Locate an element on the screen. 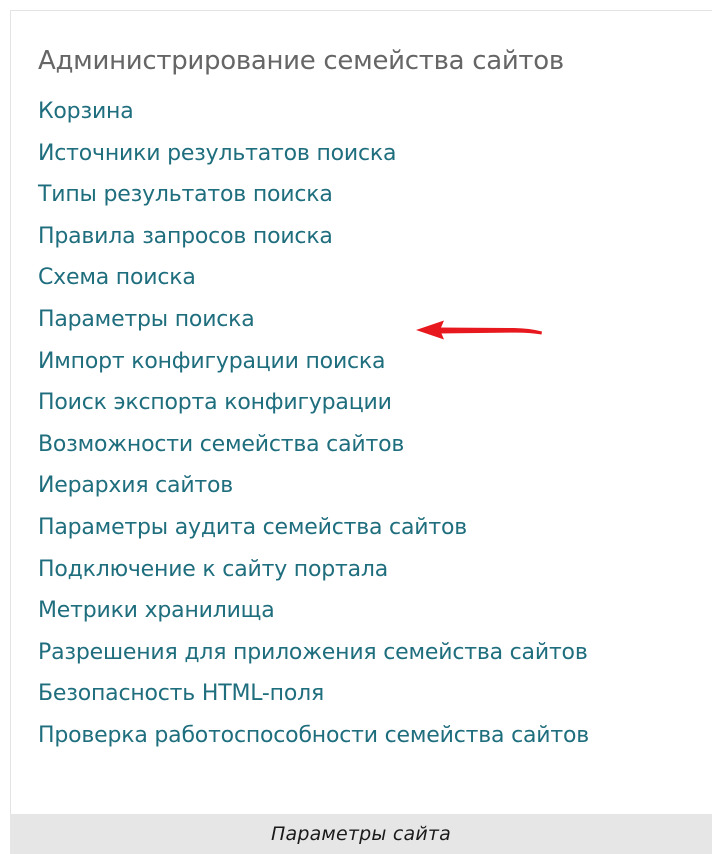 Image resolution: width=712 pixels, height=854 pixels. link-search-config-export: Поиск экспорта конфигурации is located at coordinates (338, 403).